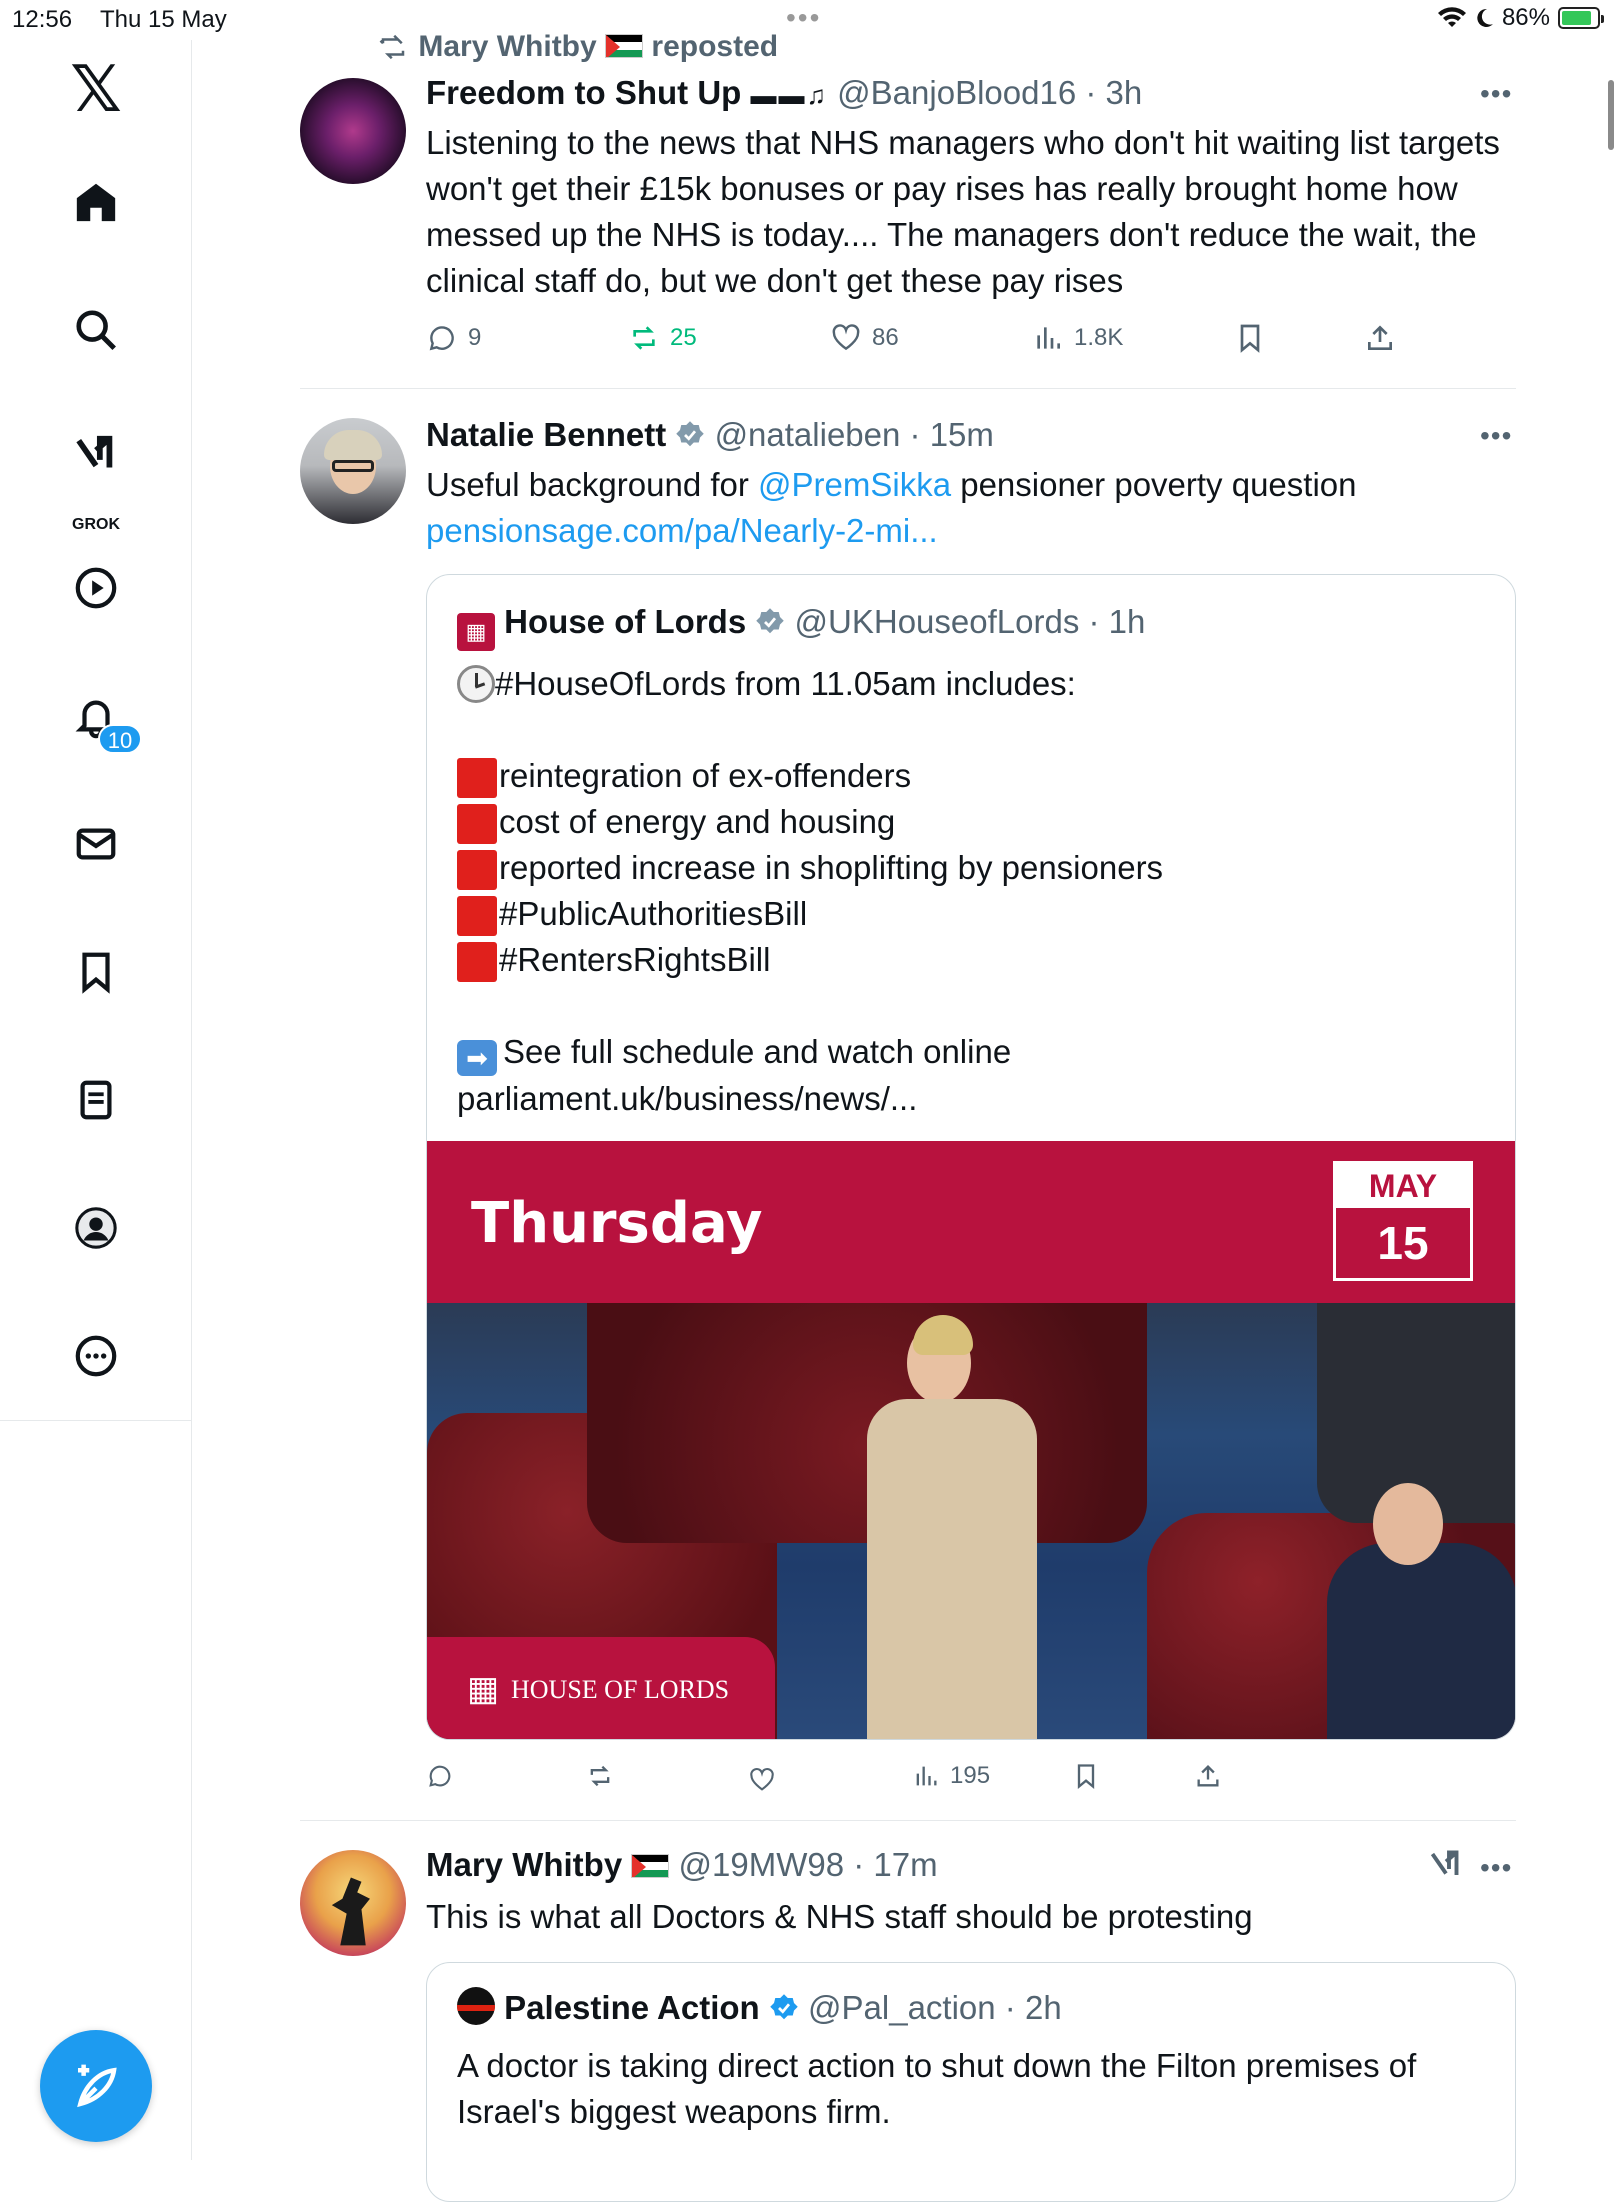 This screenshot has height=2202, width=1620. Describe the element at coordinates (477, 778) in the screenshot. I see `red-square-icon` at that location.